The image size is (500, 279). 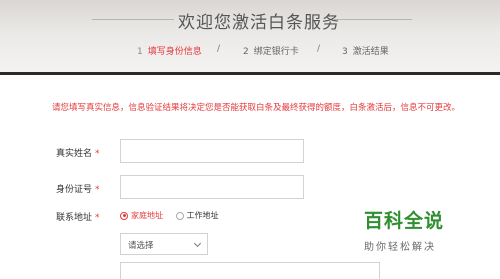 What do you see at coordinates (276, 52) in the screenshot?
I see `step-2-label: 绑定银行卡` at bounding box center [276, 52].